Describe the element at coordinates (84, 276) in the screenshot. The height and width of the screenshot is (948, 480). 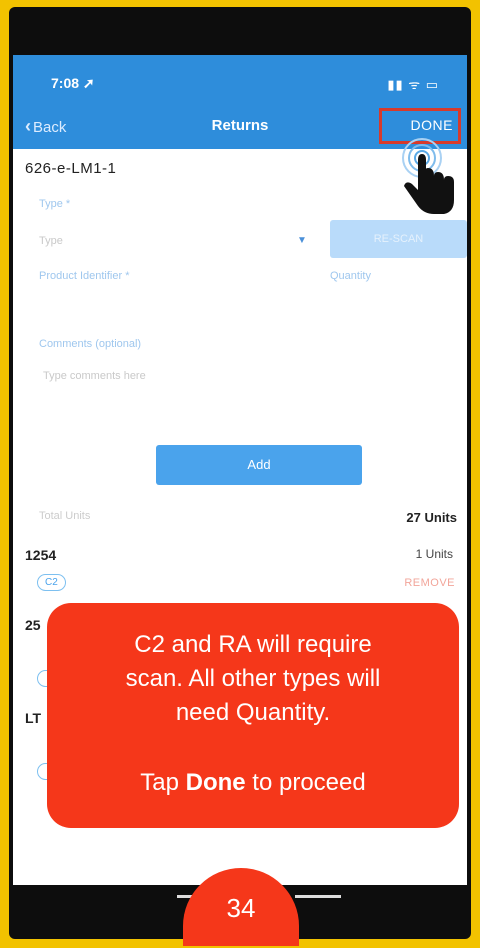
I see `product-identifier-label: Product Identifier *` at that location.